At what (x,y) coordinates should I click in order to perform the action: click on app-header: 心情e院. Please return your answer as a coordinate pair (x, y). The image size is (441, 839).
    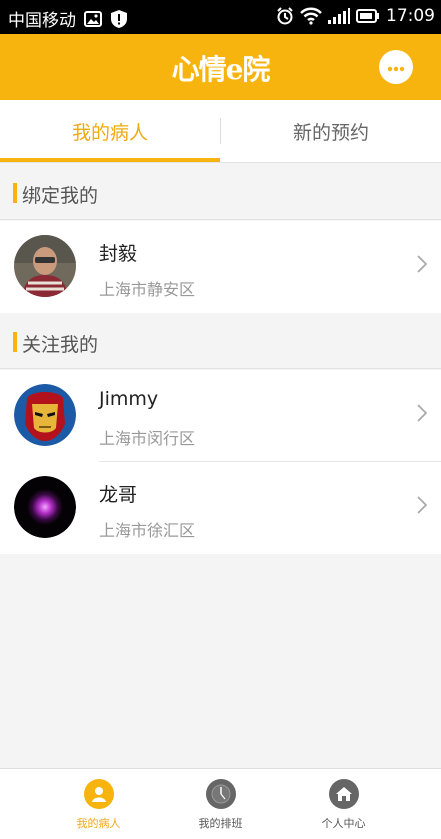
    Looking at the image, I should click on (220, 67).